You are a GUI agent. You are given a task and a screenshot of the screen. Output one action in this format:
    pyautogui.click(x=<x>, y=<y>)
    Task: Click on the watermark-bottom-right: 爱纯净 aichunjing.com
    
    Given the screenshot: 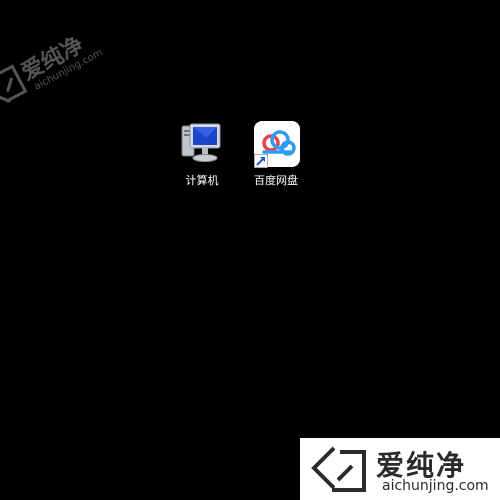 What is the action you would take?
    pyautogui.click(x=400, y=469)
    